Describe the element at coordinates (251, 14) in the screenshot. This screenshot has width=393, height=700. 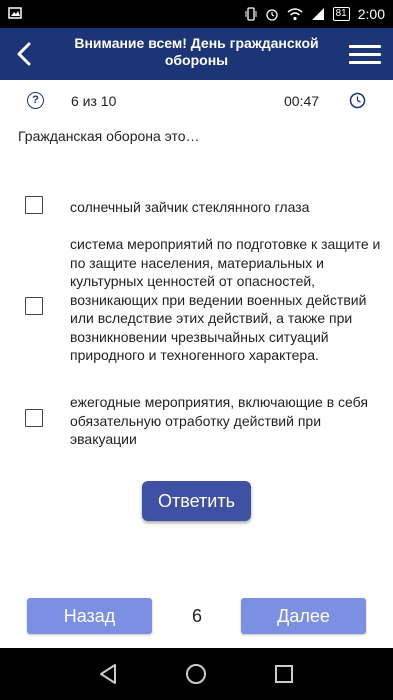
I see `vibrate-icon` at that location.